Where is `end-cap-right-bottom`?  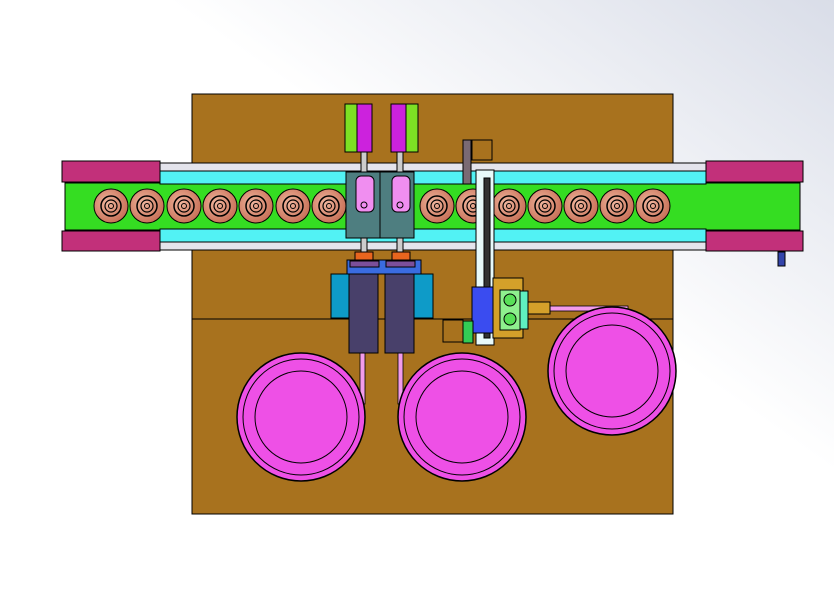
end-cap-right-bottom is located at coordinates (754, 241).